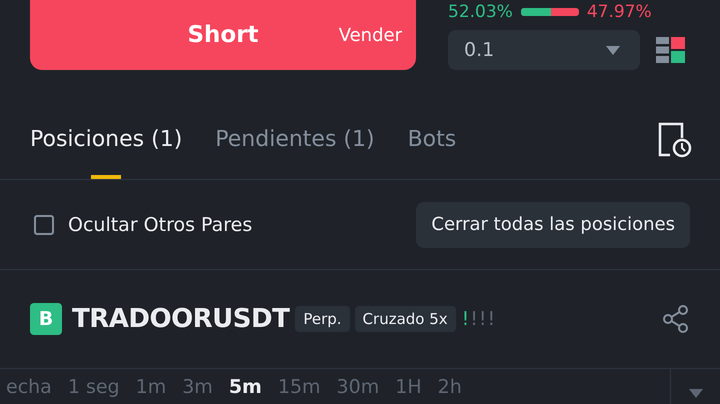 This screenshot has width=720, height=404. What do you see at coordinates (549, 12) in the screenshot?
I see `ratio-bar` at bounding box center [549, 12].